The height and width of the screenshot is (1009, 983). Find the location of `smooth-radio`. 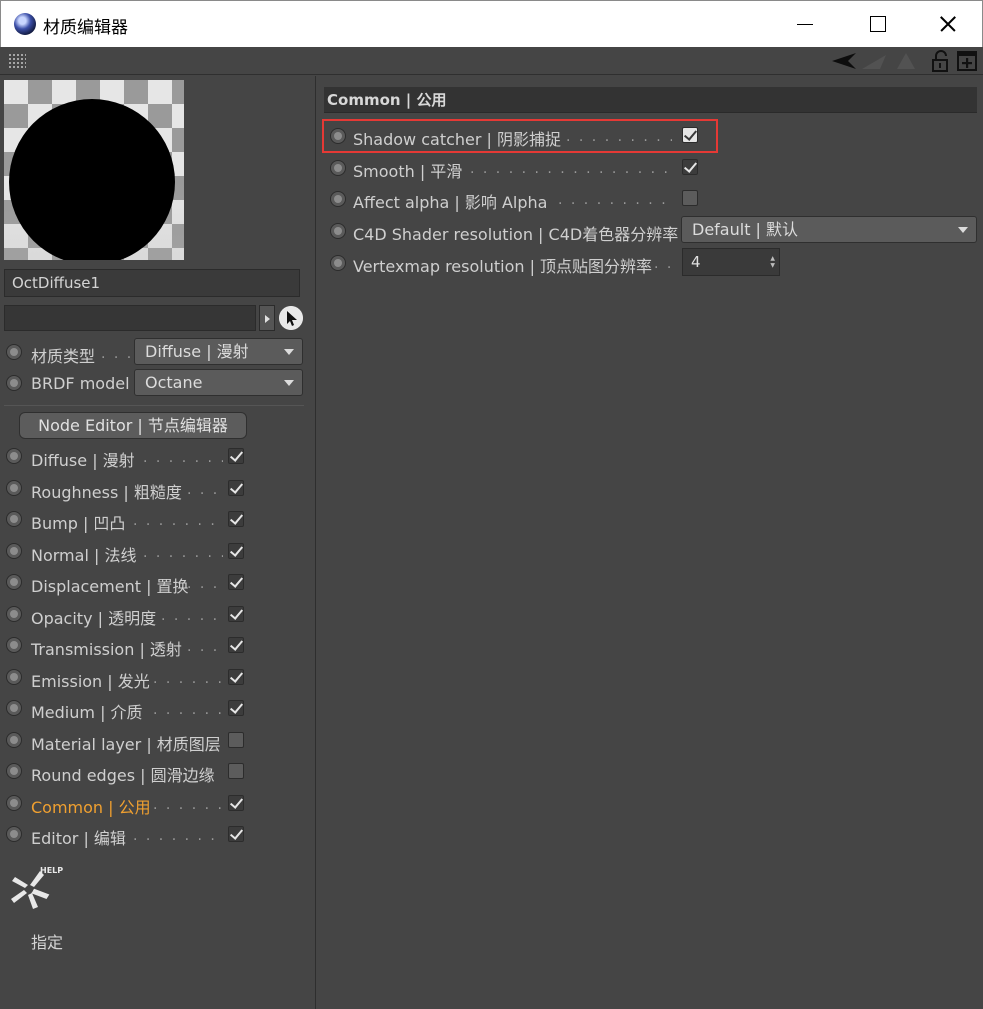

smooth-radio is located at coordinates (338, 168).